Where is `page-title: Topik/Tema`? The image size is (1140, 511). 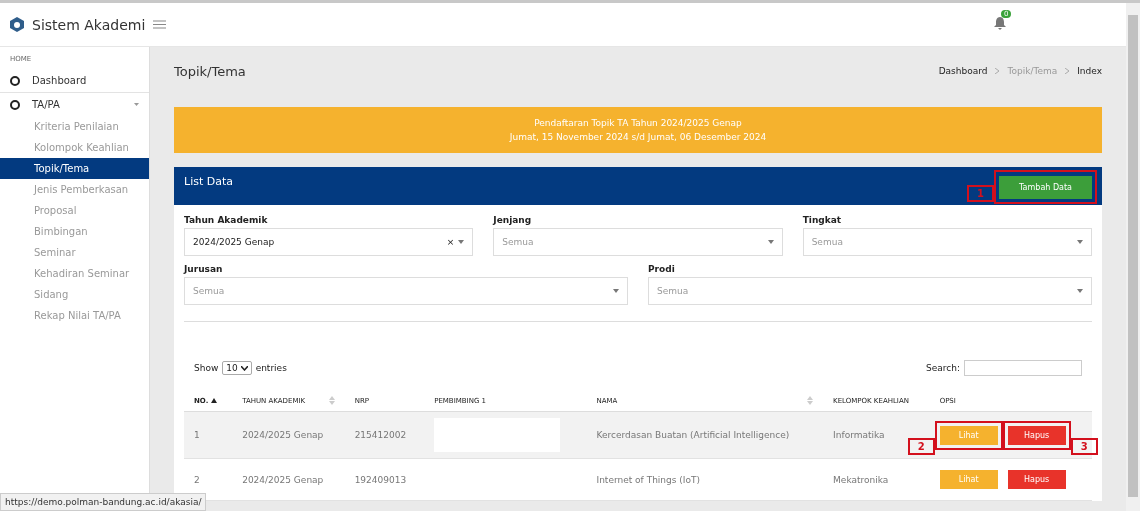
page-title: Topik/Tema is located at coordinates (210, 71).